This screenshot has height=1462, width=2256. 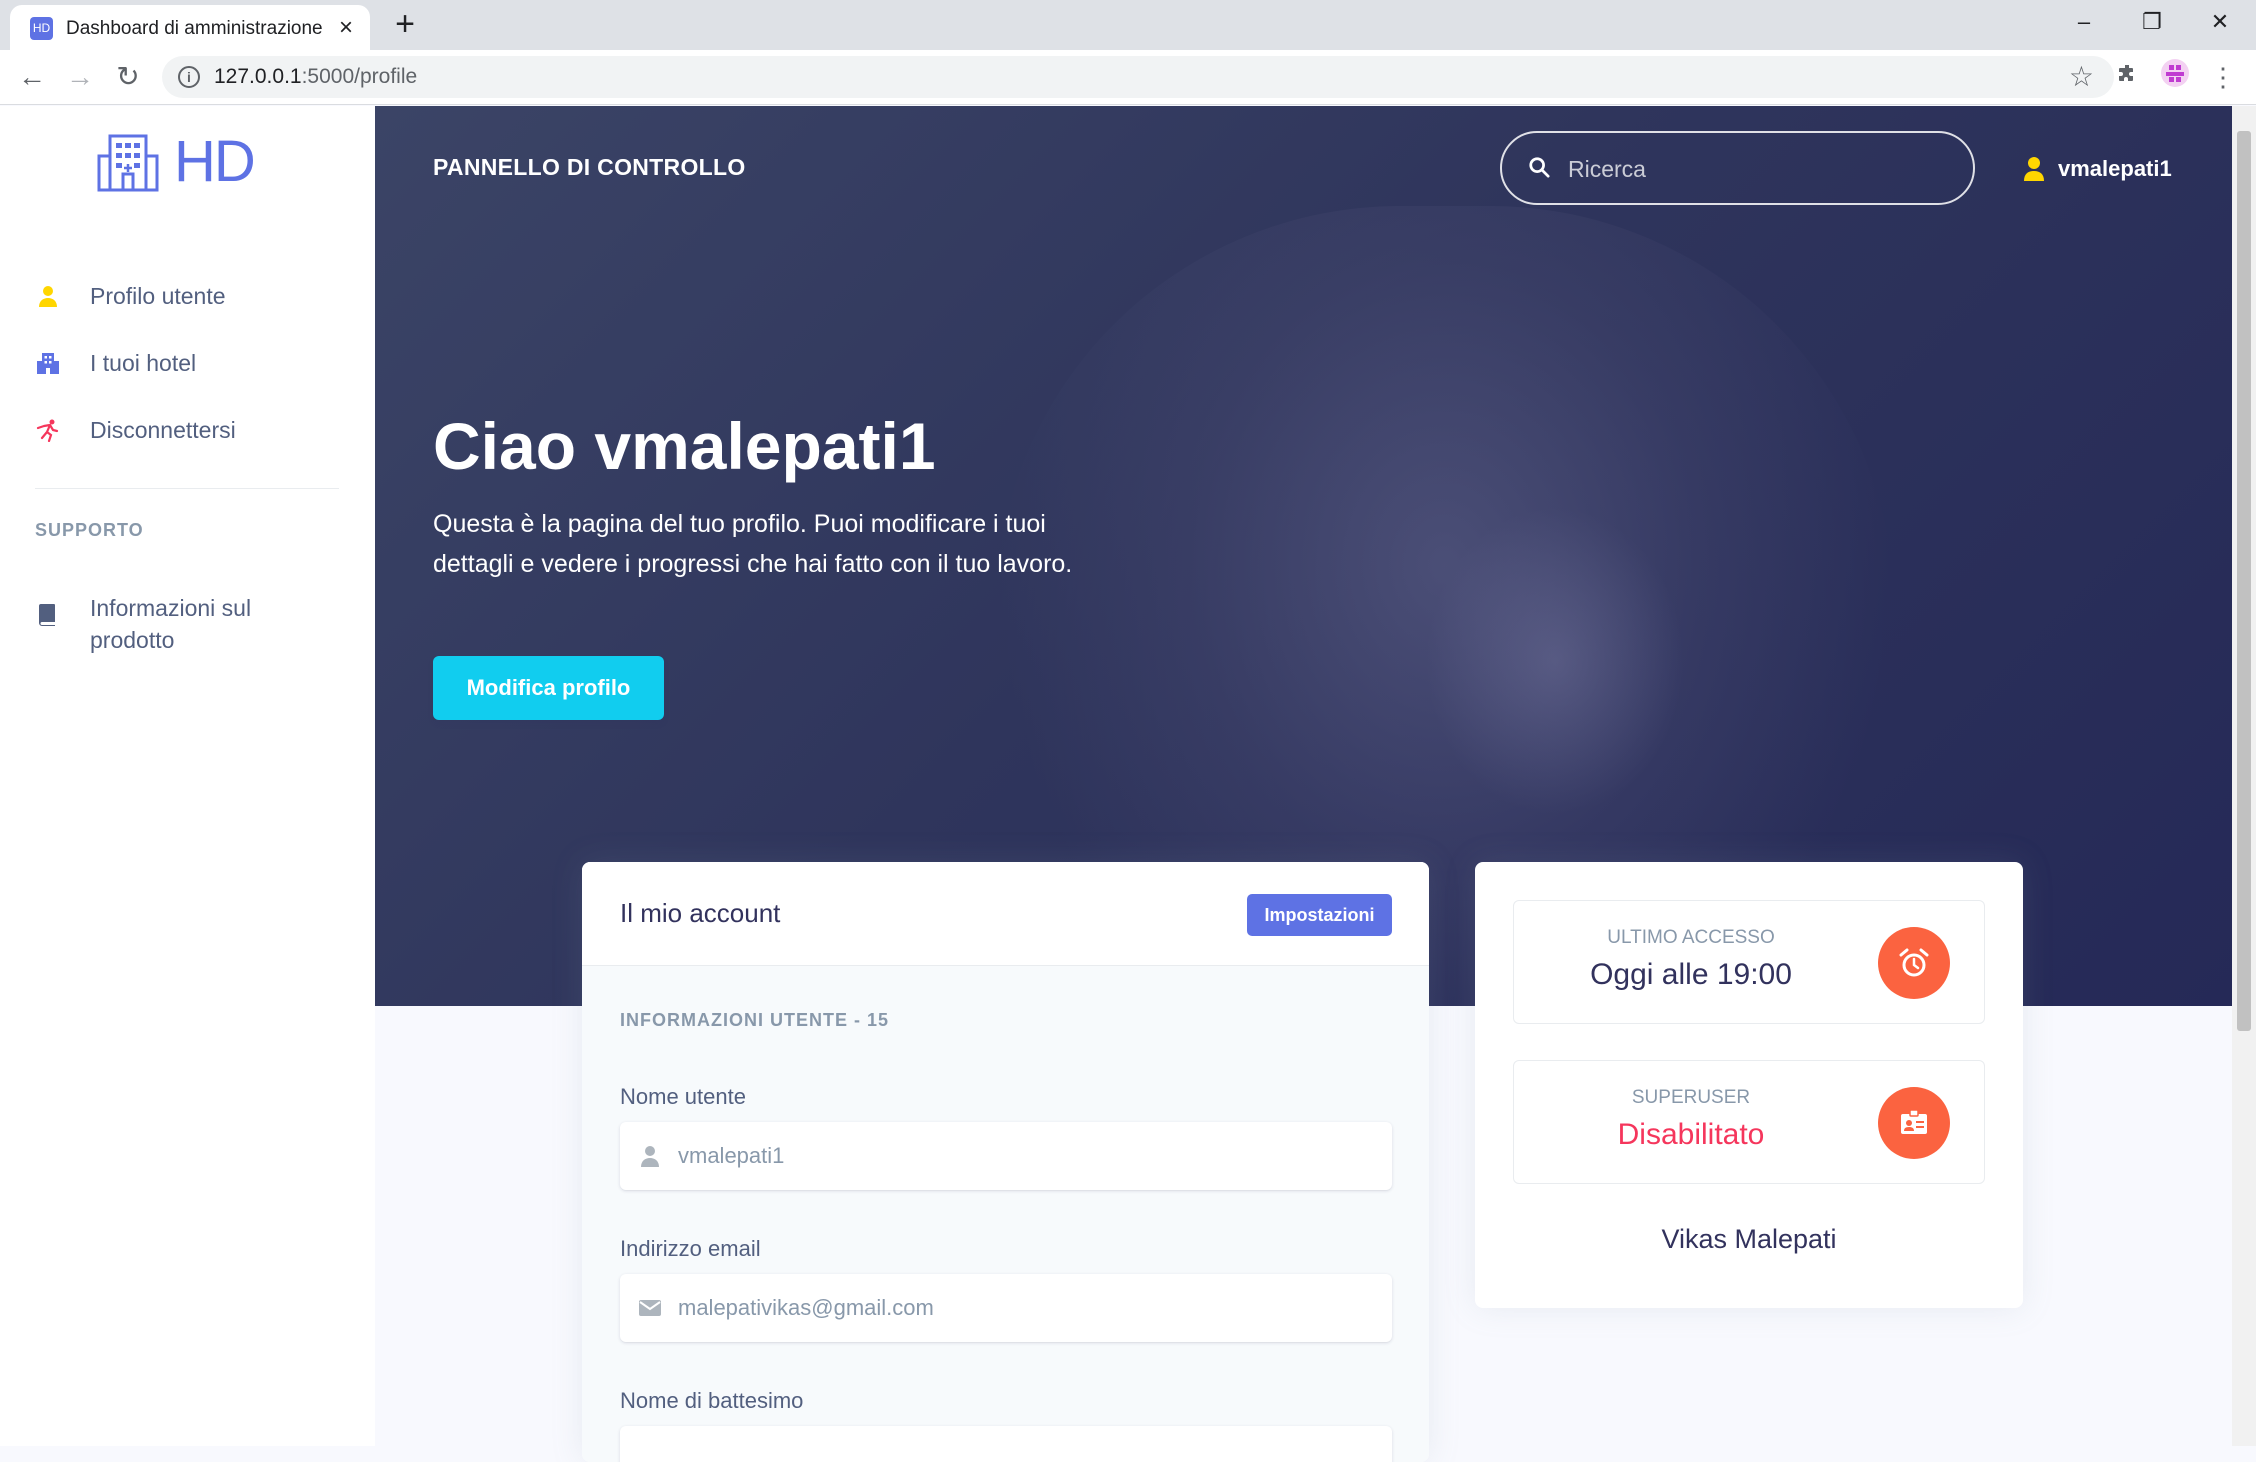 What do you see at coordinates (1691, 937) in the screenshot?
I see `last-access-label: ULTIMO ACCESSO` at bounding box center [1691, 937].